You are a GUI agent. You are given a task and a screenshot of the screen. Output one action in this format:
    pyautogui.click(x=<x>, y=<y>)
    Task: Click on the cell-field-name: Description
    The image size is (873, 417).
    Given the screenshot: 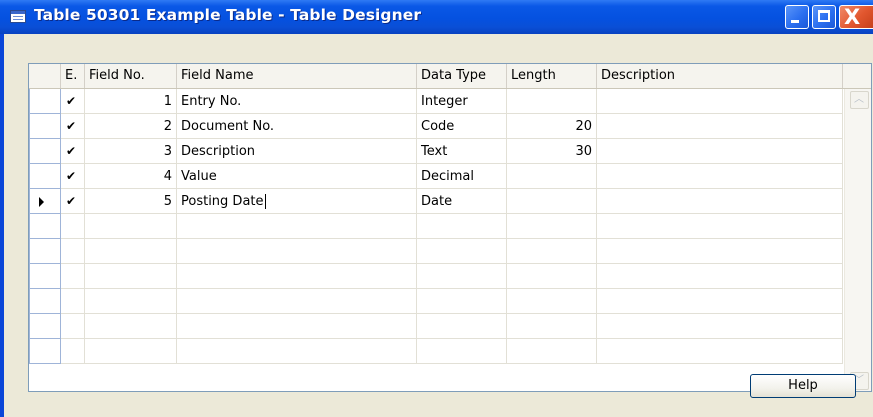 What is the action you would take?
    pyautogui.click(x=297, y=151)
    